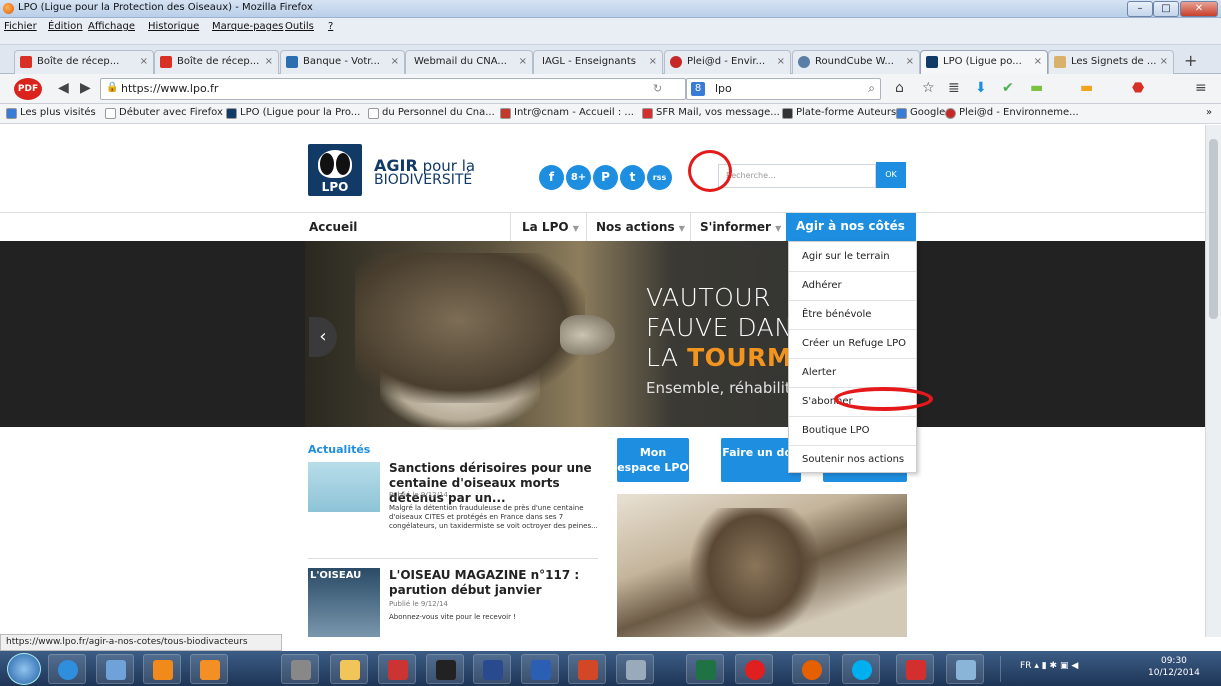 Image resolution: width=1221 pixels, height=686 pixels. Describe the element at coordinates (954, 88) in the screenshot. I see `bookmarks-list-icon: ≣` at that location.